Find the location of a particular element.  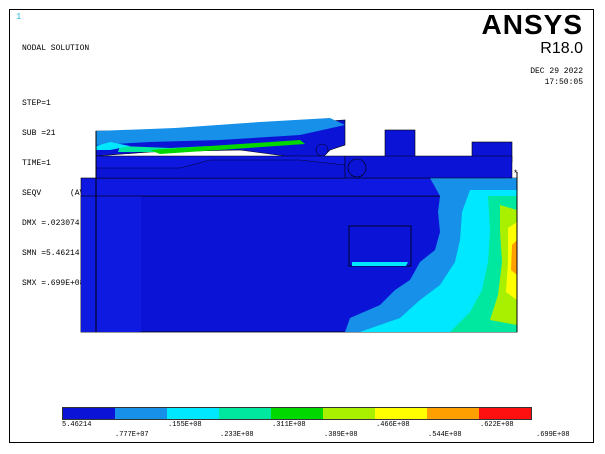

contour-legend-bar is located at coordinates (297, 413).